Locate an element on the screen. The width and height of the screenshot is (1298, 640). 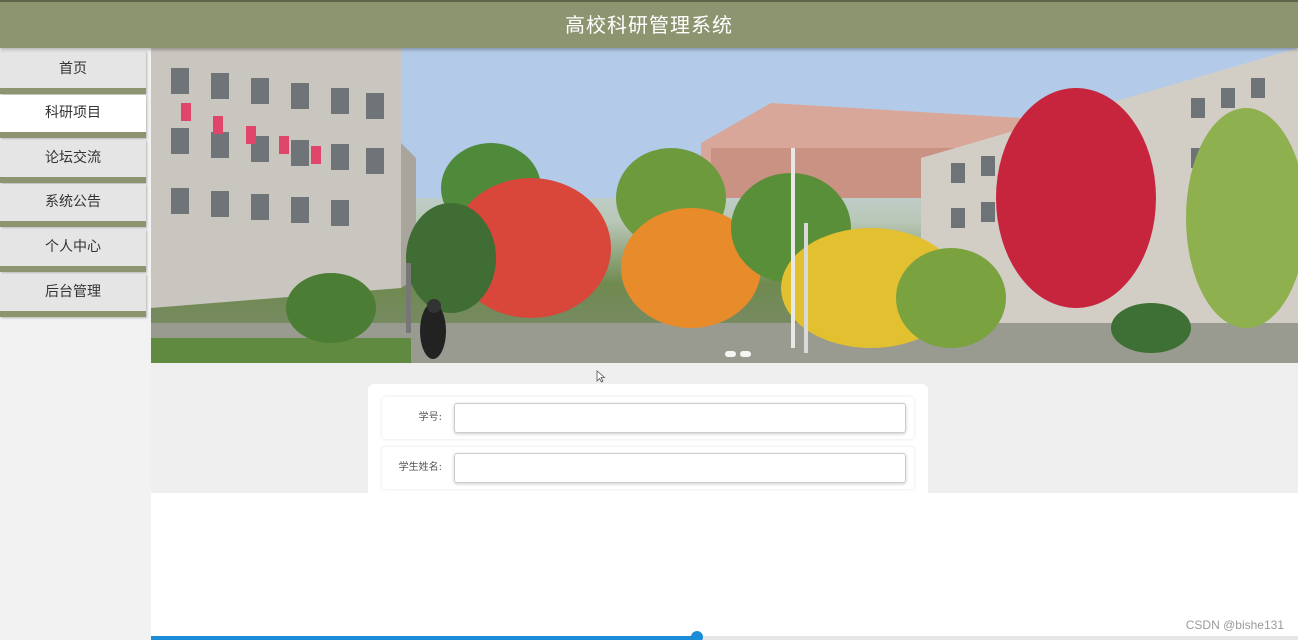
sidebar-item-announcements: 系统公告 is located at coordinates (73, 205).